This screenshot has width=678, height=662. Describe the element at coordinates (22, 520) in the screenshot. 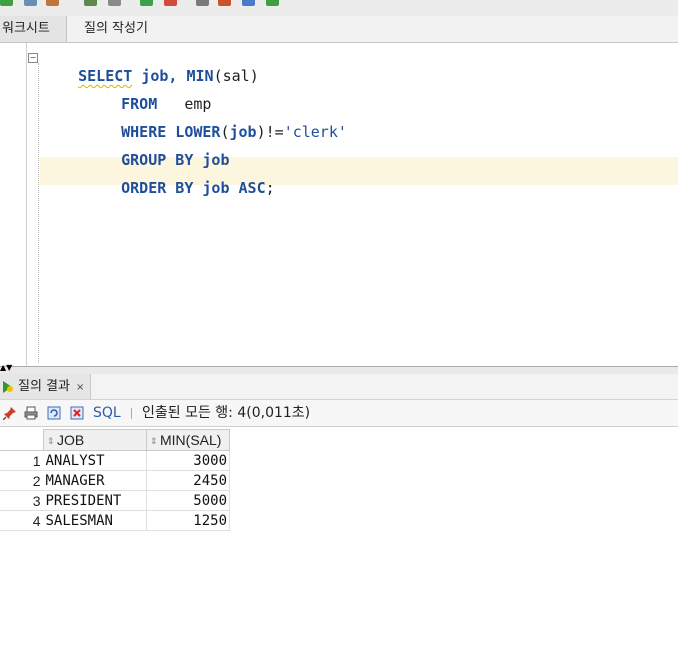

I see `row-number: 4` at that location.